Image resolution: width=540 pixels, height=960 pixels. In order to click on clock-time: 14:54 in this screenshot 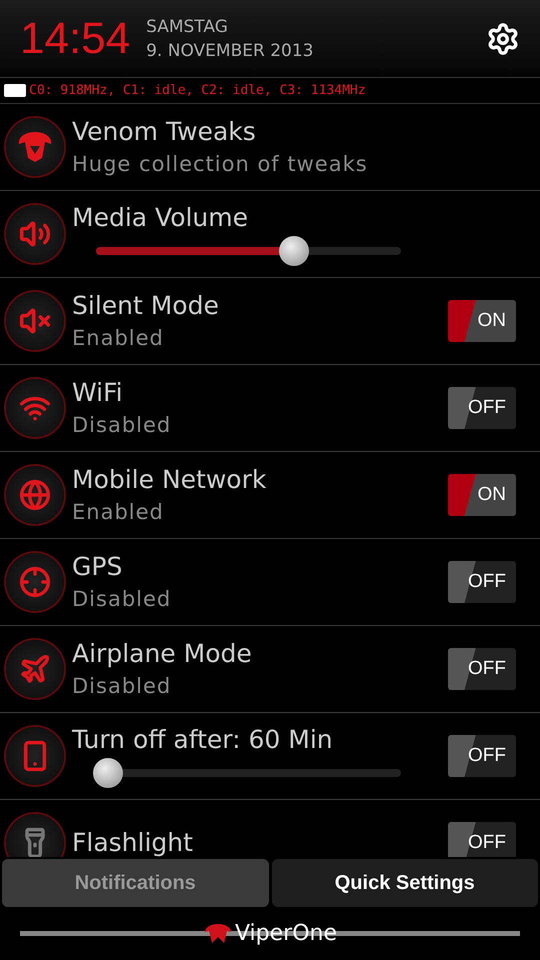, I will do `click(75, 39)`.